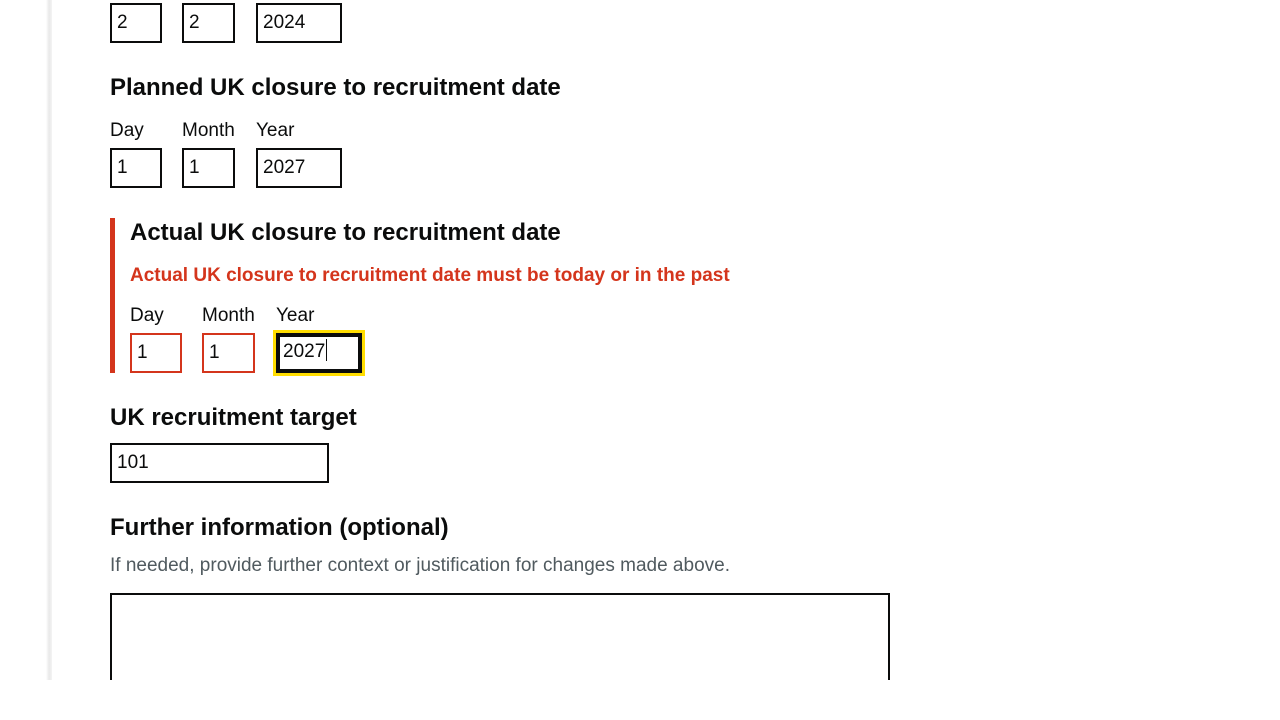 This screenshot has width=1280, height=720. What do you see at coordinates (208, 168) in the screenshot?
I see `planned-closure-month-input: 1` at bounding box center [208, 168].